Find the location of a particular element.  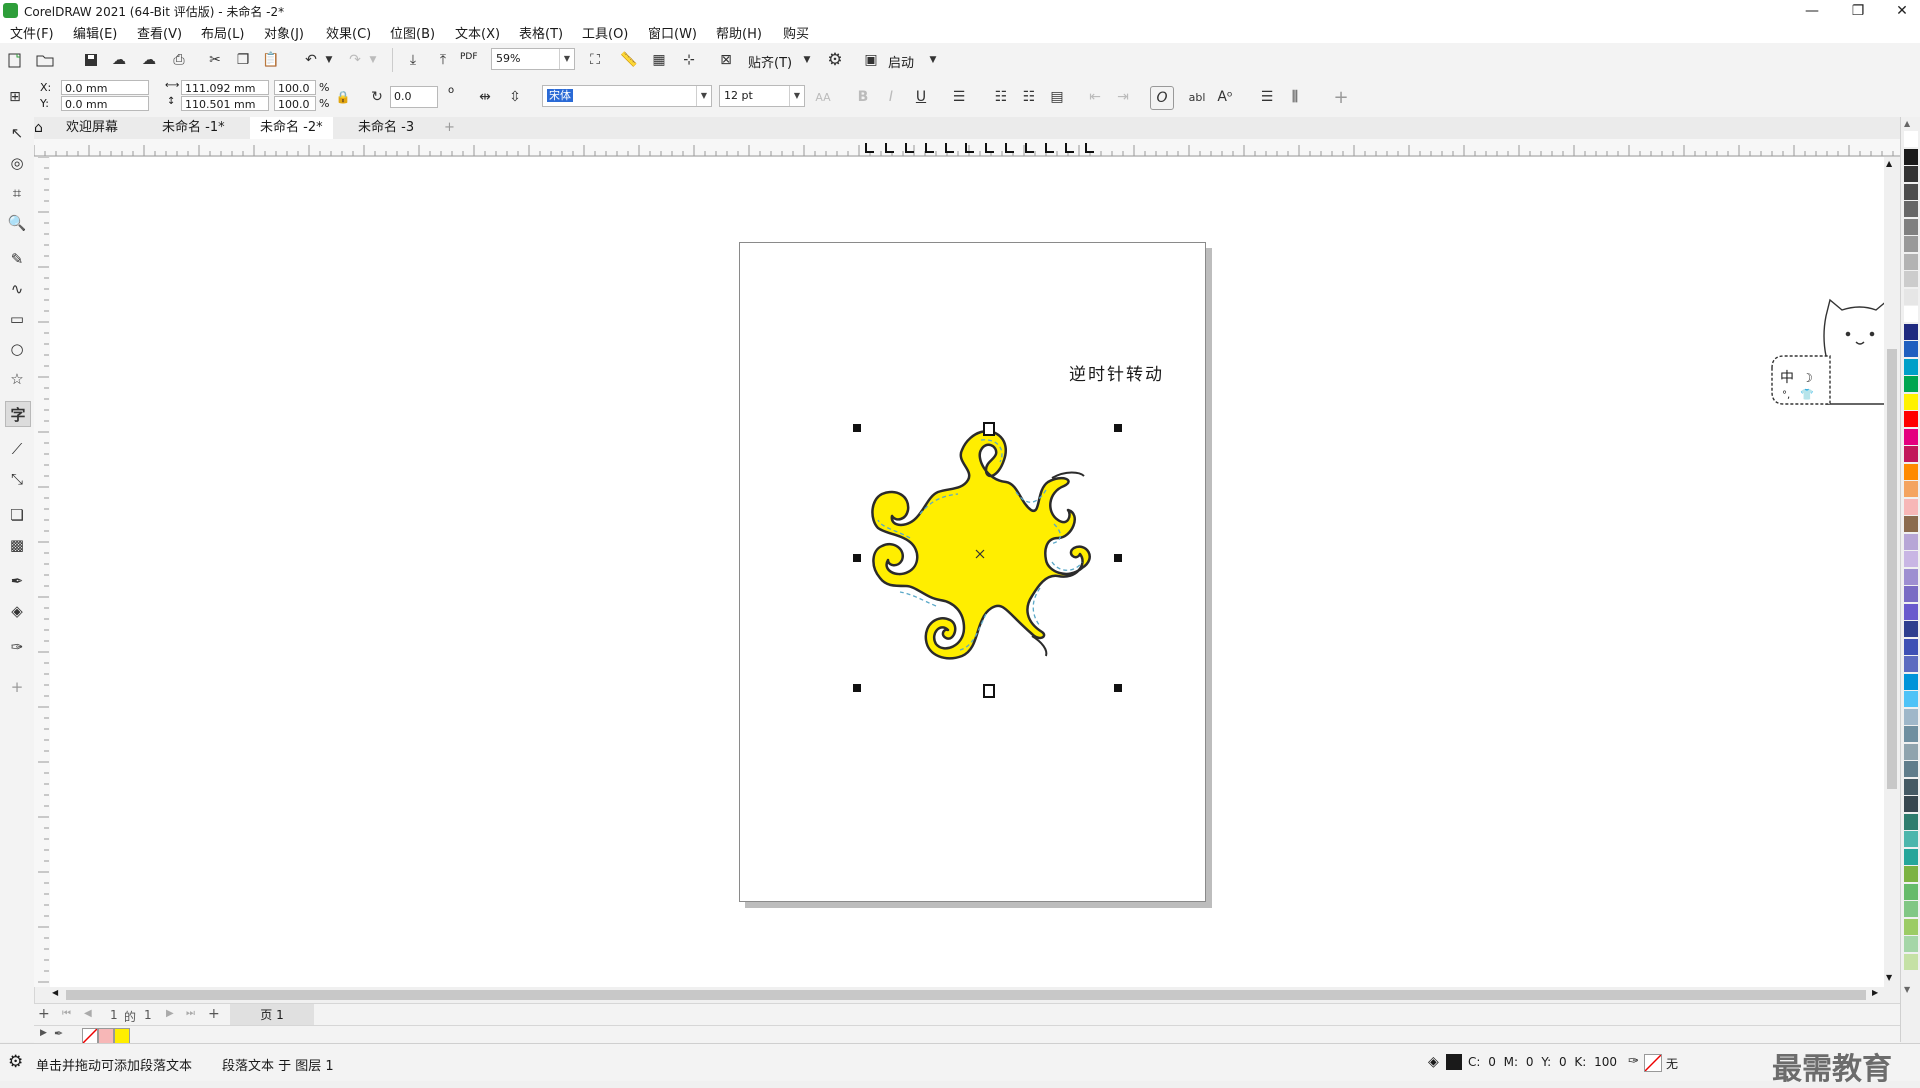

shape-tool-icon: ◎ is located at coordinates (17, 163).